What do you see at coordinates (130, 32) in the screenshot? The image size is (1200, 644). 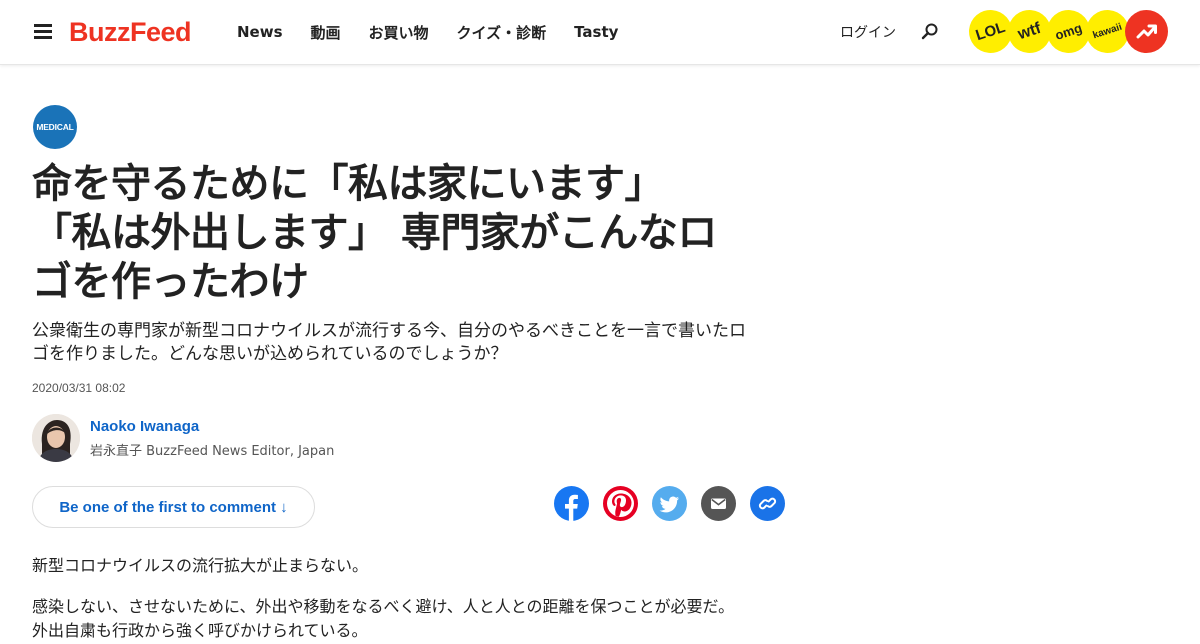 I see `buzzfeed-logo: BuzzFeed` at bounding box center [130, 32].